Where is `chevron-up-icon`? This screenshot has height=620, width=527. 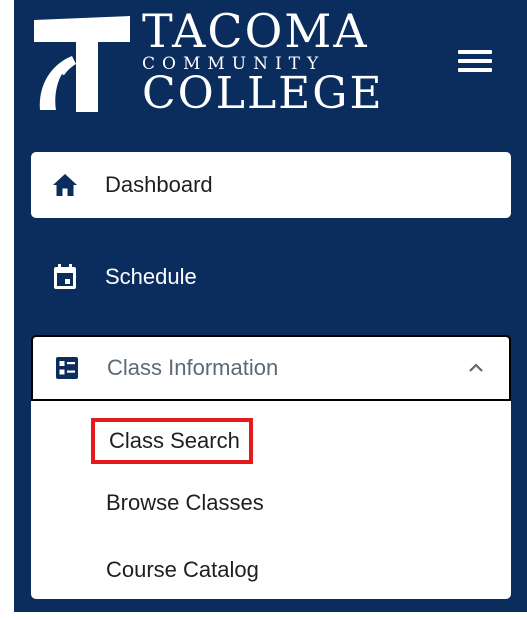 chevron-up-icon is located at coordinates (476, 368).